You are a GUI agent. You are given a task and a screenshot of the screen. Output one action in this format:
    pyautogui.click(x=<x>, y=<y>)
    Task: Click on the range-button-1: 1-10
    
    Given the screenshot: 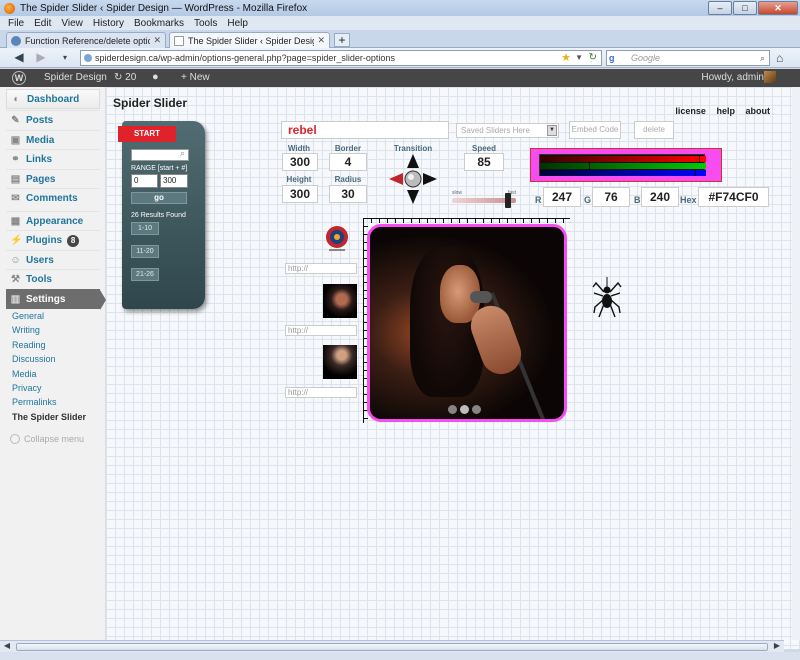 What is the action you would take?
    pyautogui.click(x=145, y=228)
    